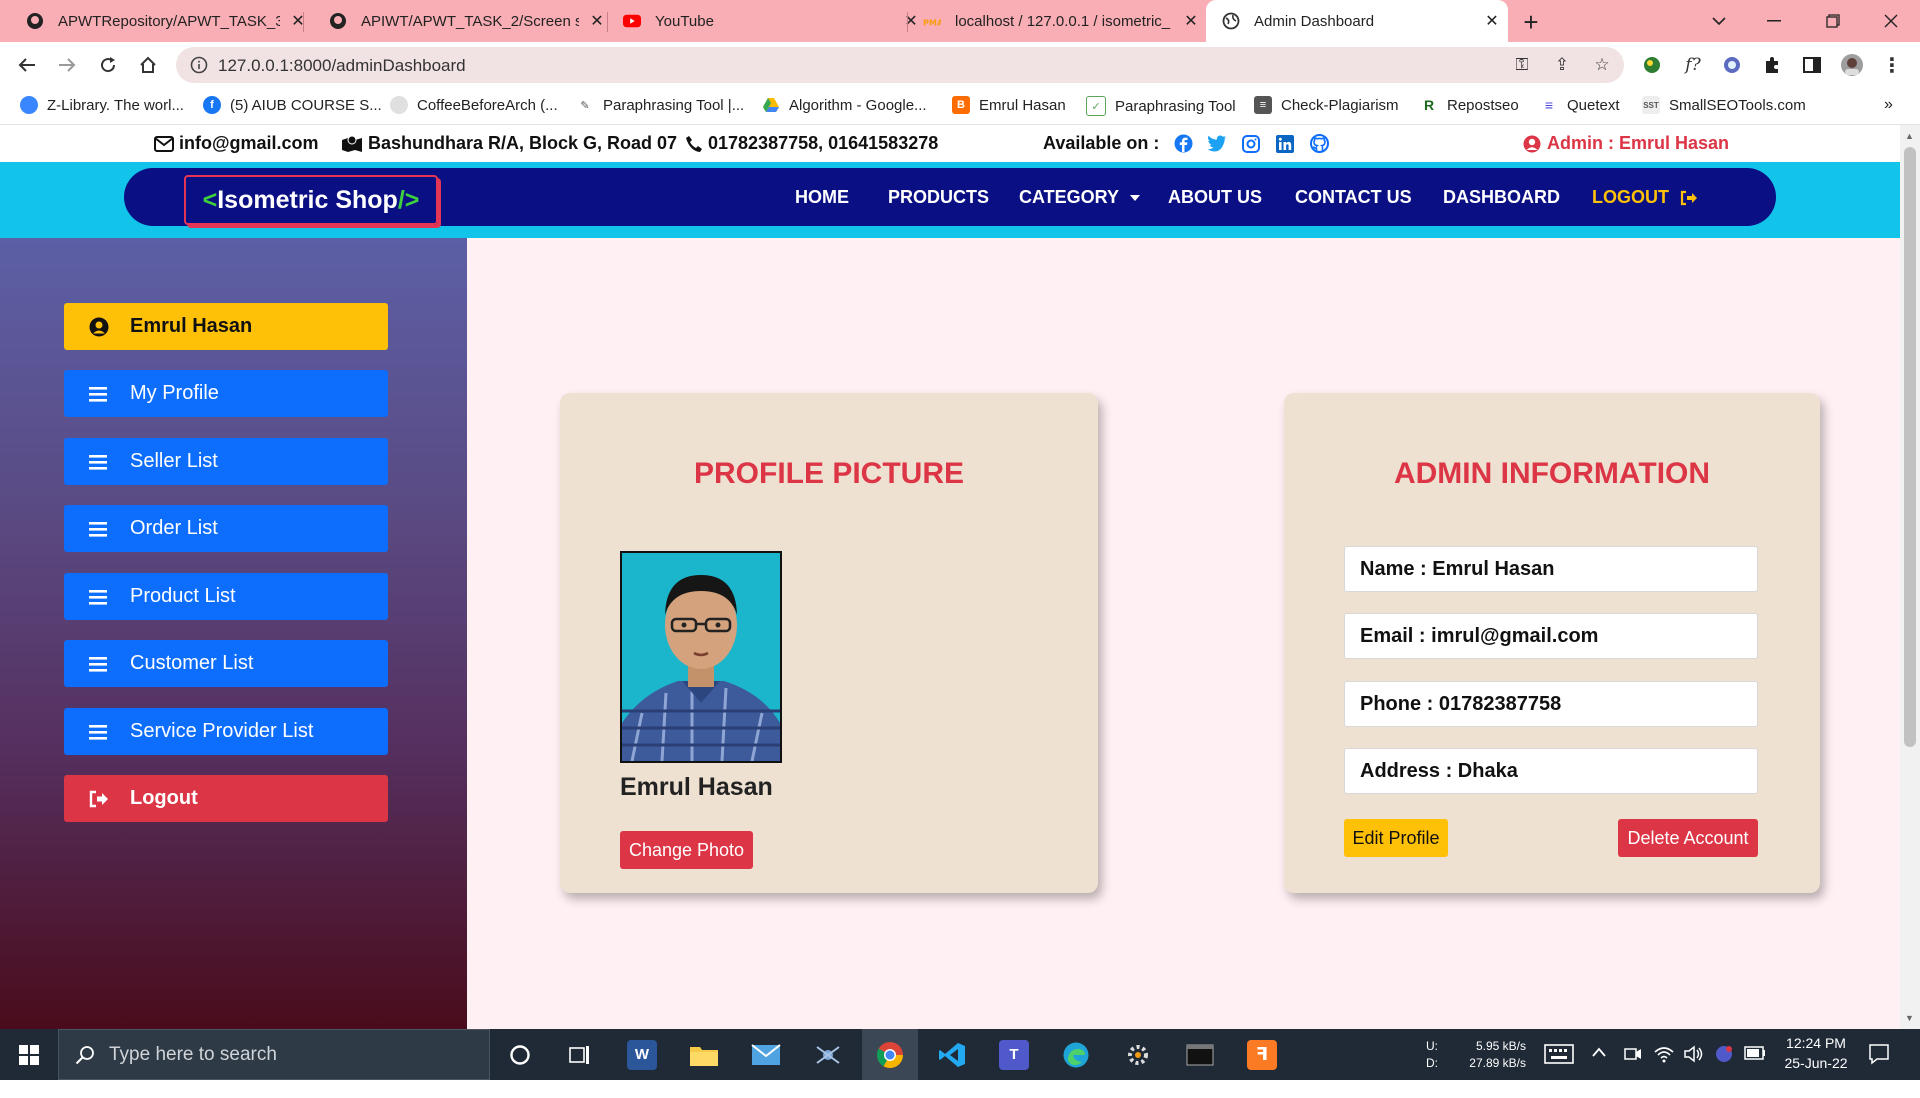 The height and width of the screenshot is (1098, 1920). Describe the element at coordinates (1531, 22) in the screenshot. I see `new-tab-icon: +` at that location.